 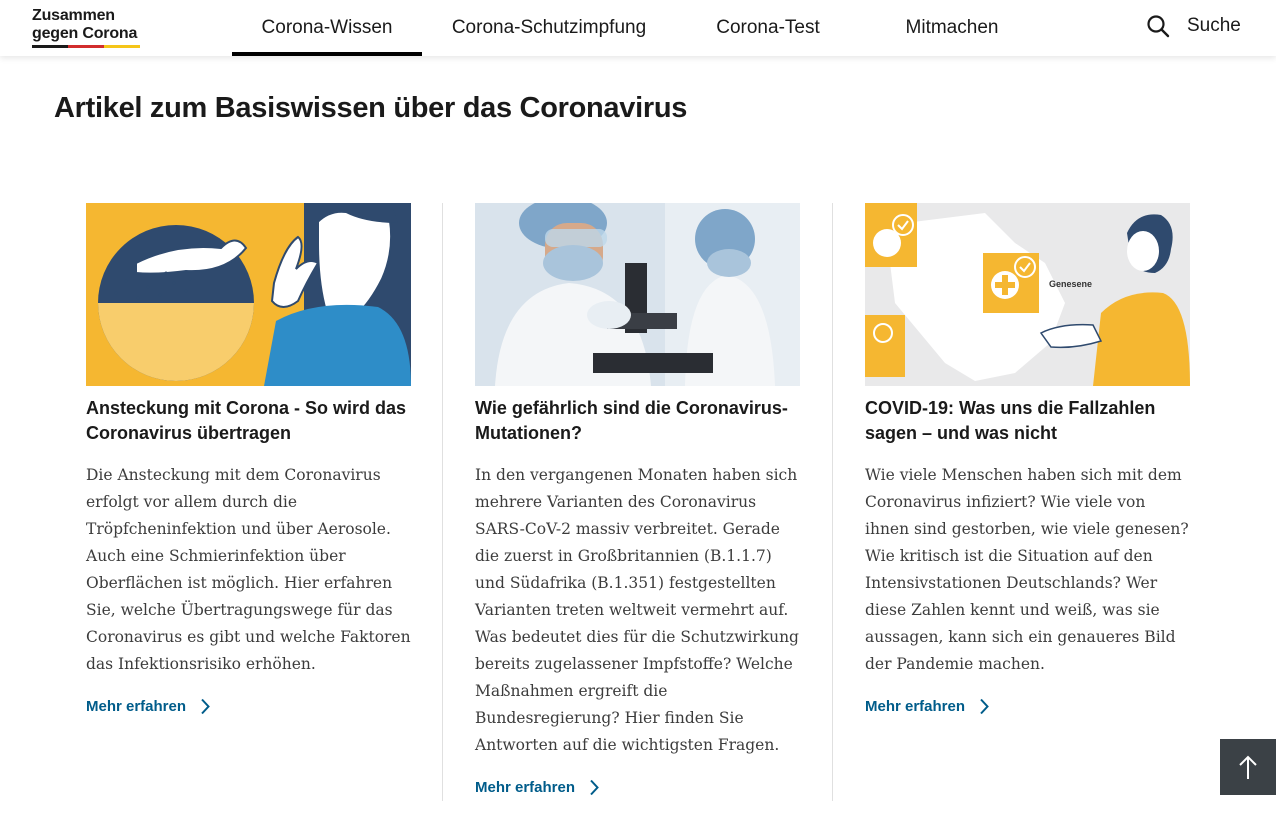 I want to click on card-image-droplet-infection, so click(x=248, y=294).